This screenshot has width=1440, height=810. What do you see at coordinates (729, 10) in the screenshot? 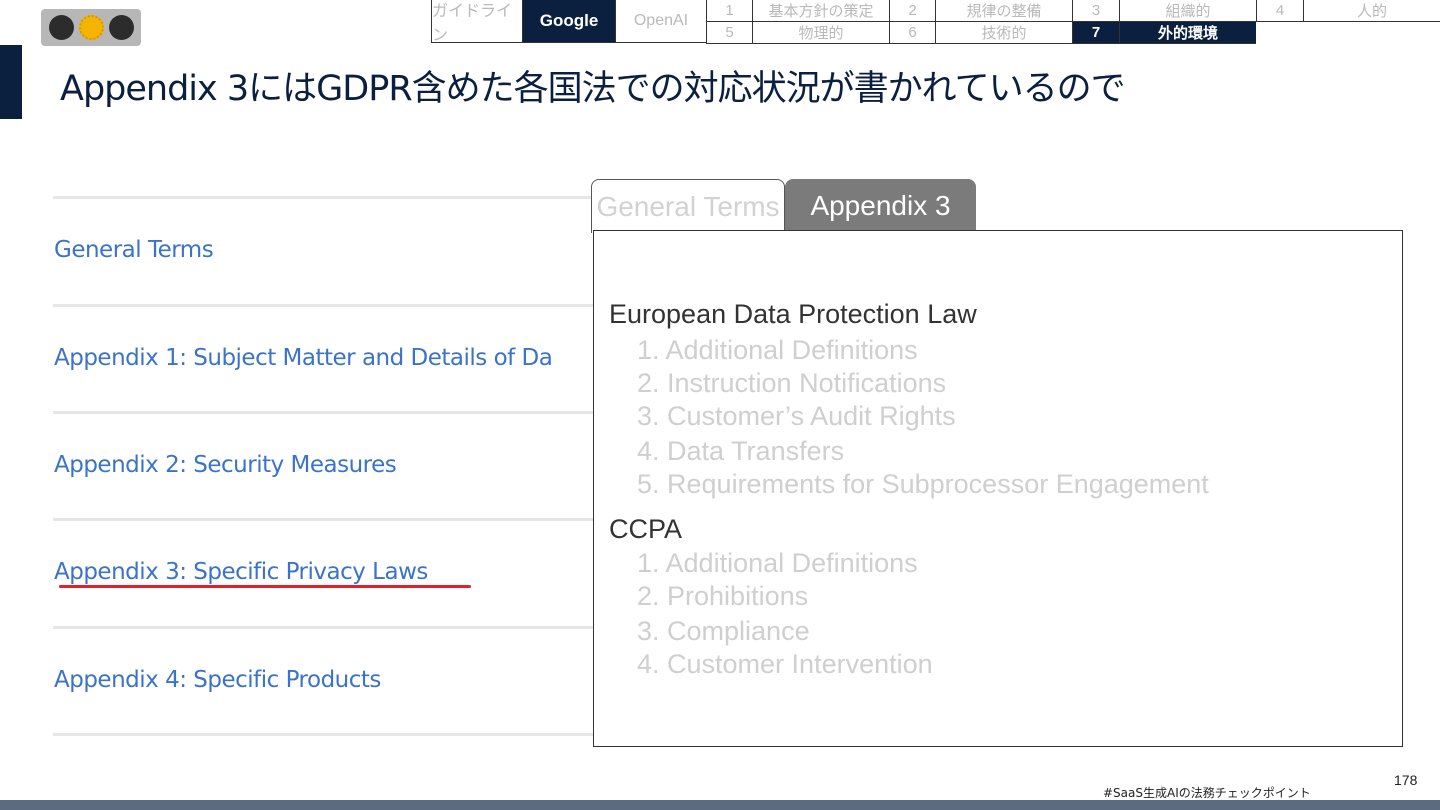
I see `nav-section-num: 1` at bounding box center [729, 10].